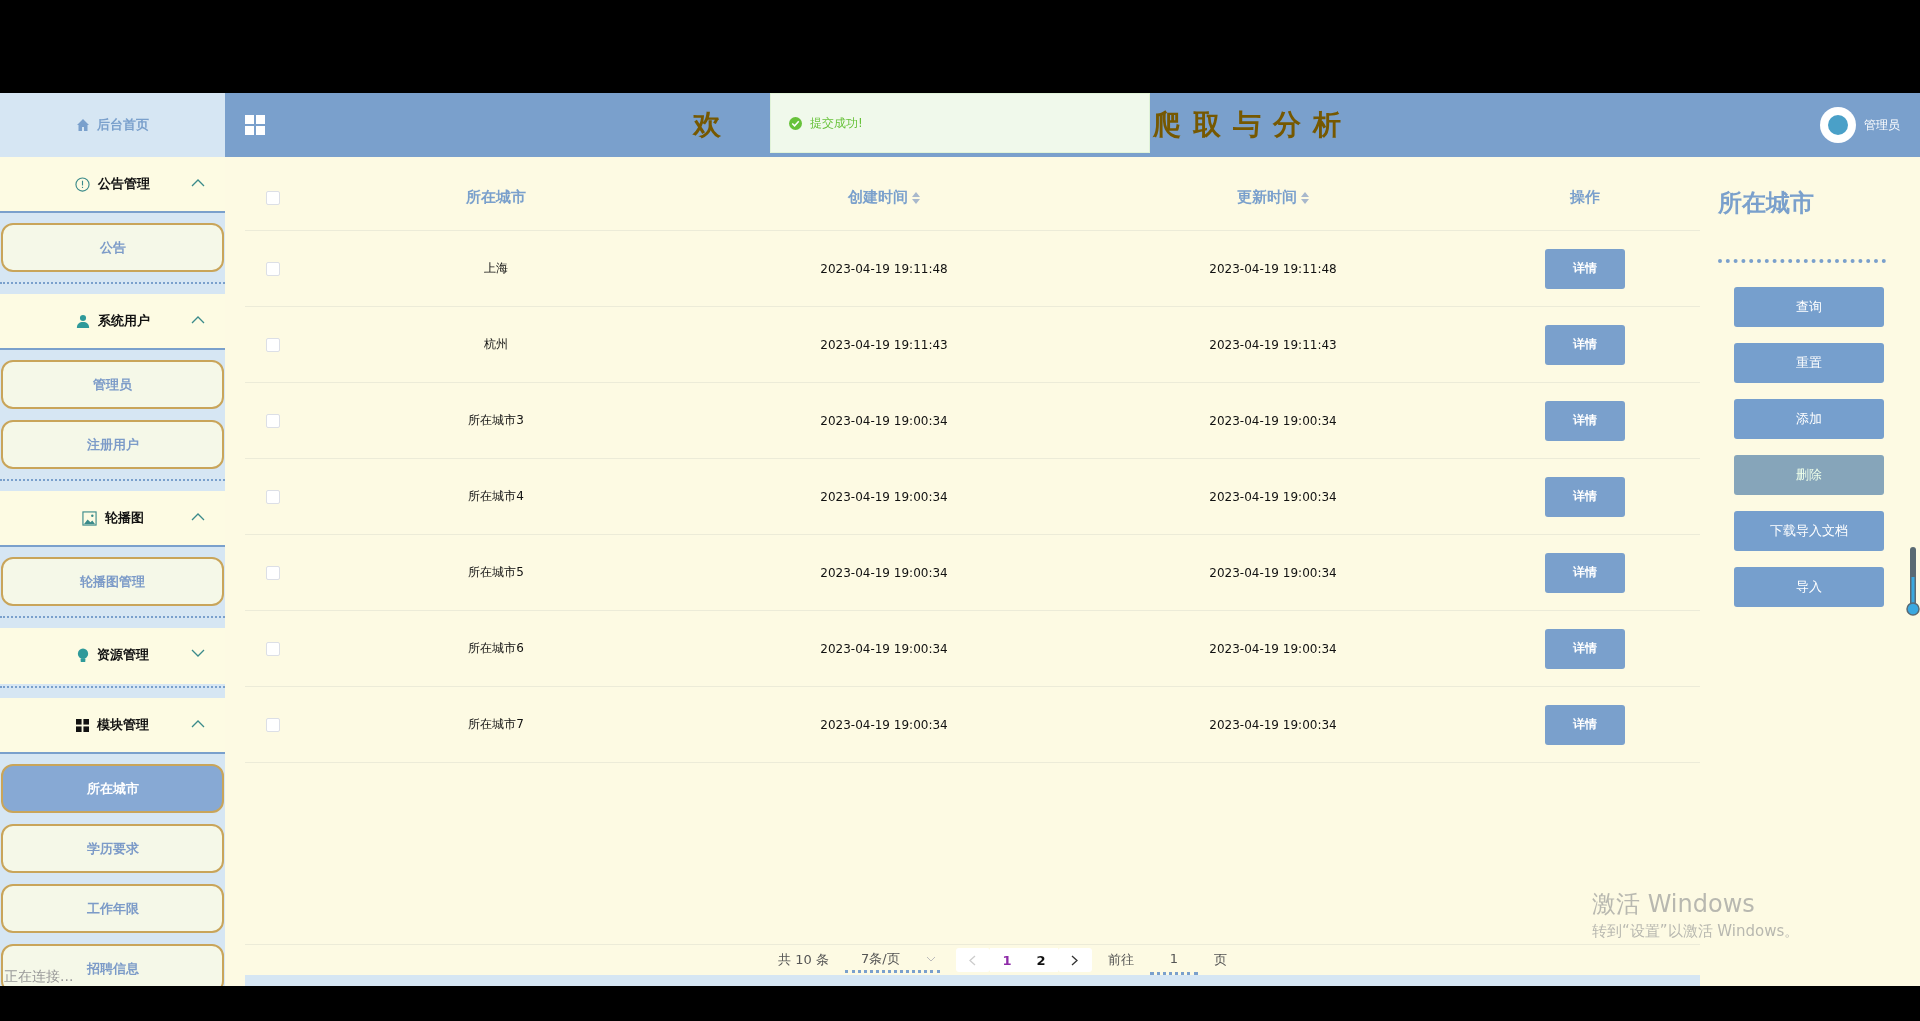  What do you see at coordinates (795, 123) in the screenshot?
I see `check-circle-icon` at bounding box center [795, 123].